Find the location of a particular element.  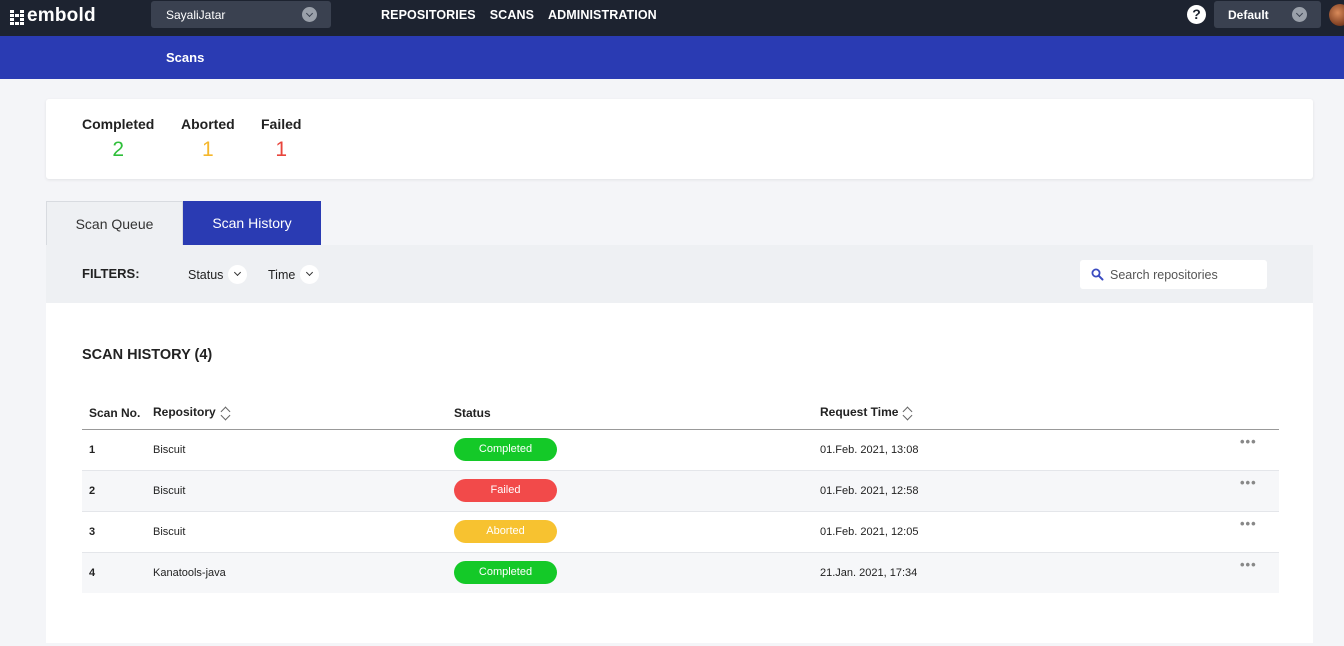

status-badge: Aborted is located at coordinates (505, 531).